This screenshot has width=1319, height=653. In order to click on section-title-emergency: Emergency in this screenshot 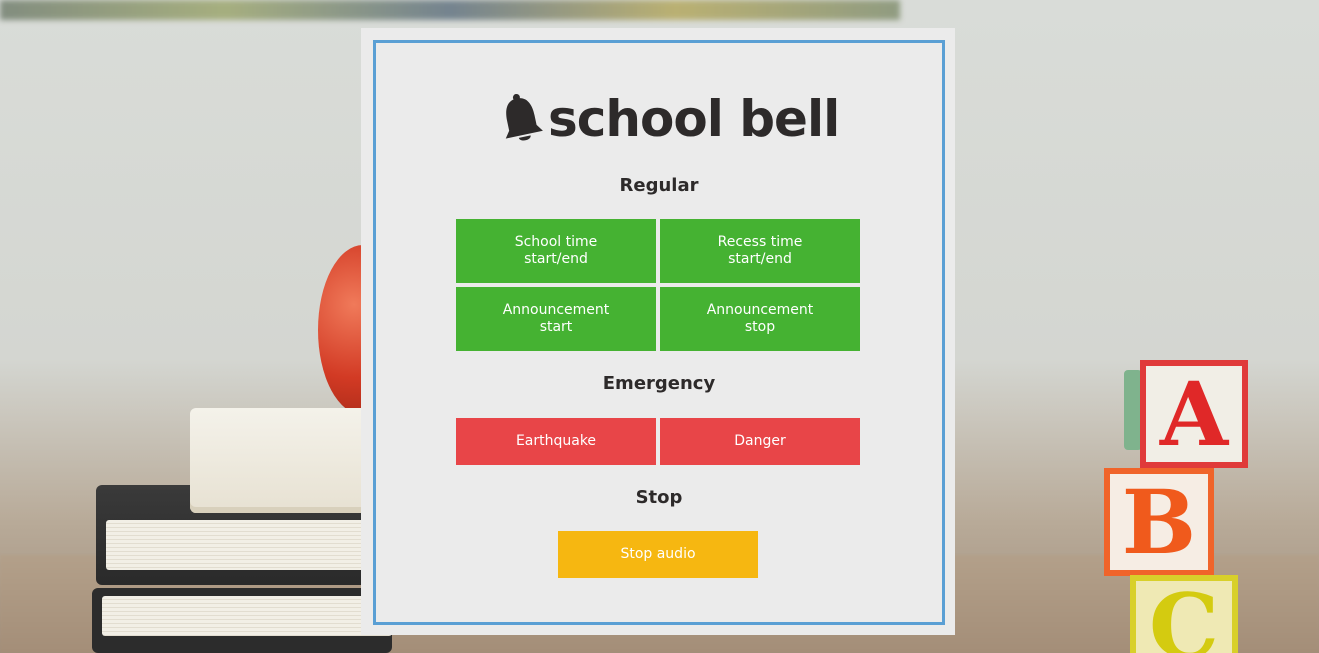, I will do `click(659, 383)`.